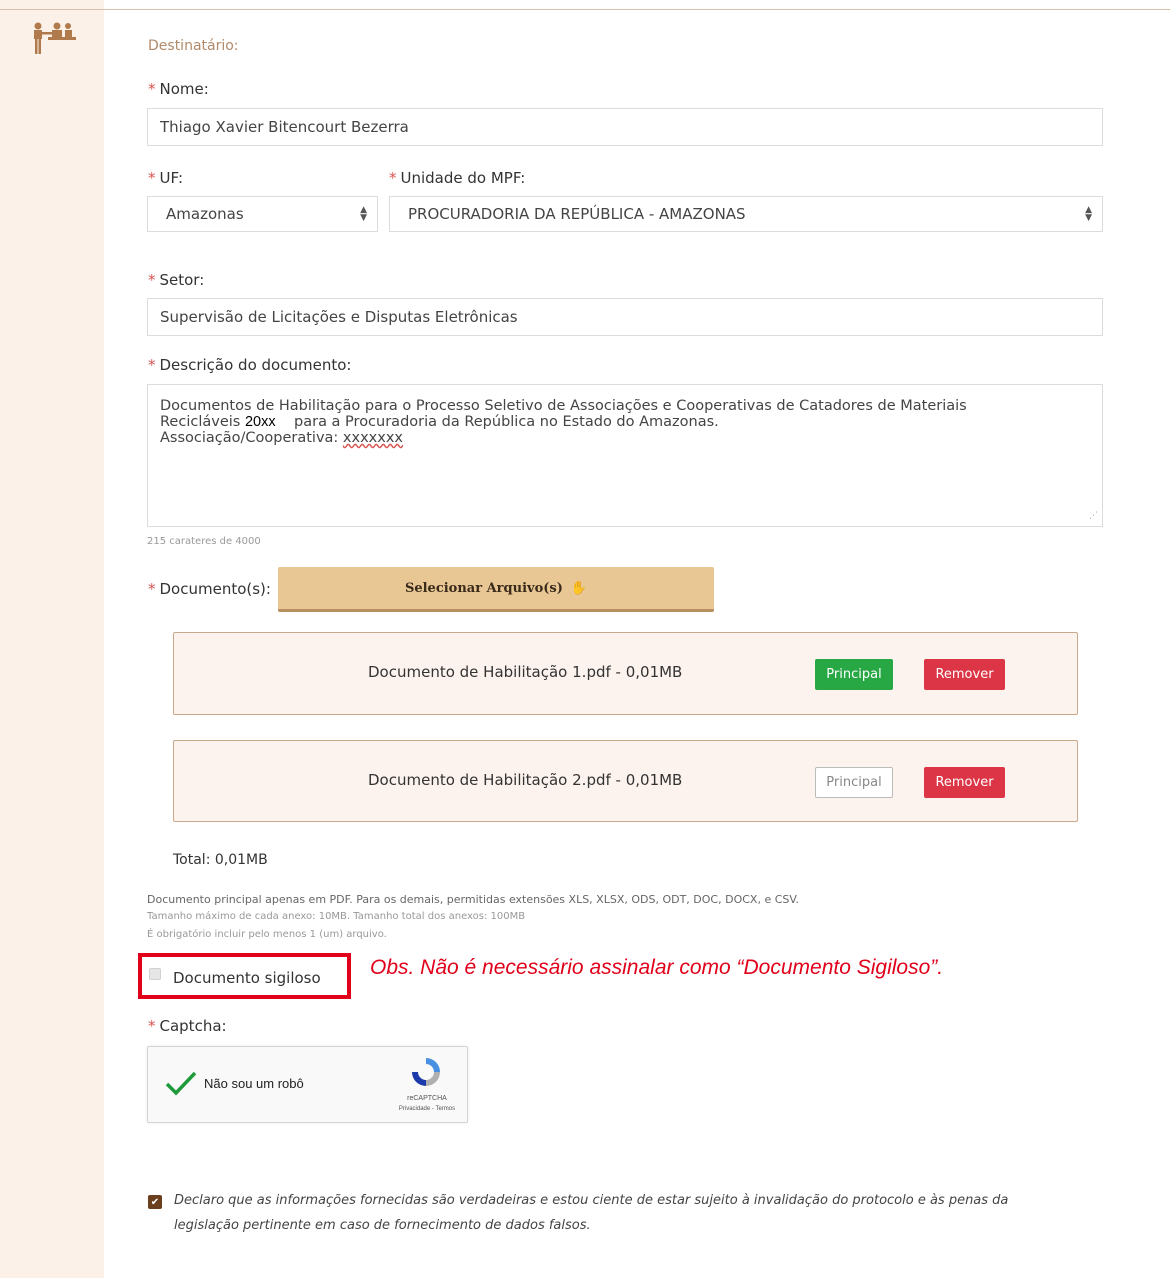  Describe the element at coordinates (426, 1072) in the screenshot. I see `recaptcha-logo-icon` at that location.